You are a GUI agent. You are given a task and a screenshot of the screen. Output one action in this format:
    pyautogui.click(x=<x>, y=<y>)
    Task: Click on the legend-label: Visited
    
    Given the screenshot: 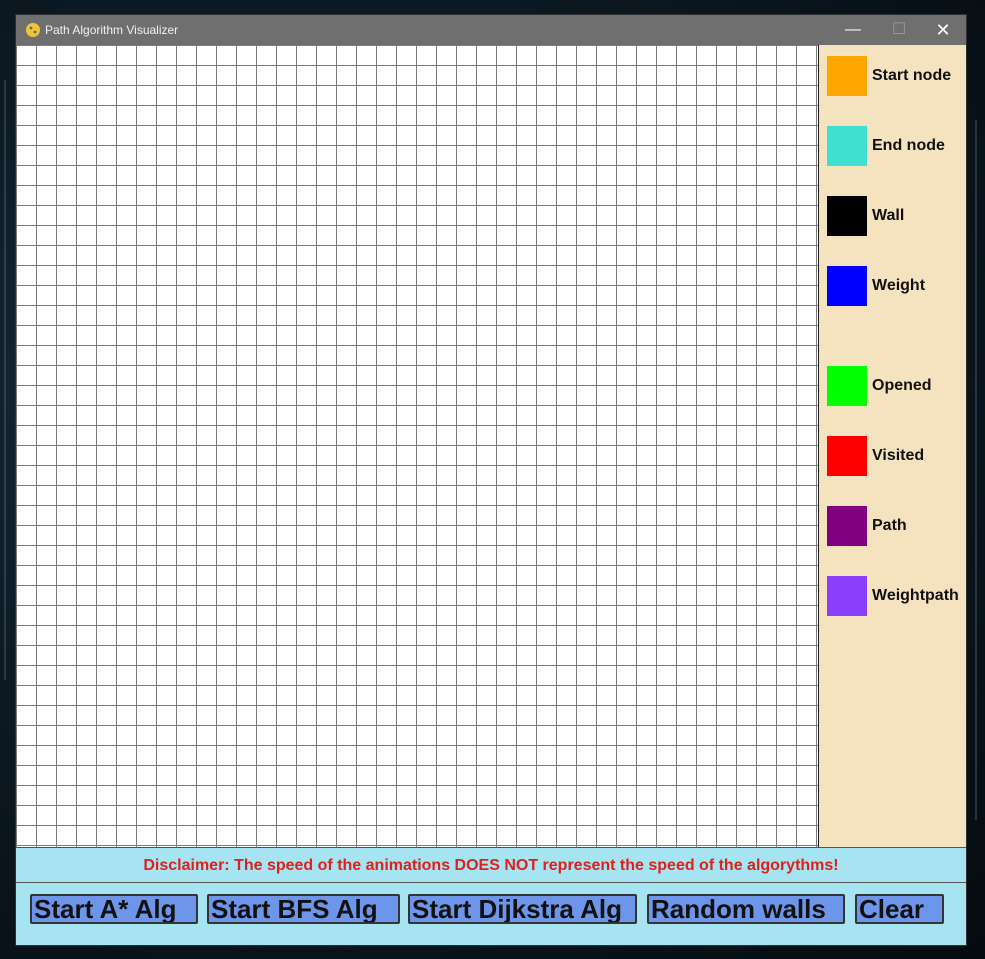 What is the action you would take?
    pyautogui.click(x=898, y=455)
    